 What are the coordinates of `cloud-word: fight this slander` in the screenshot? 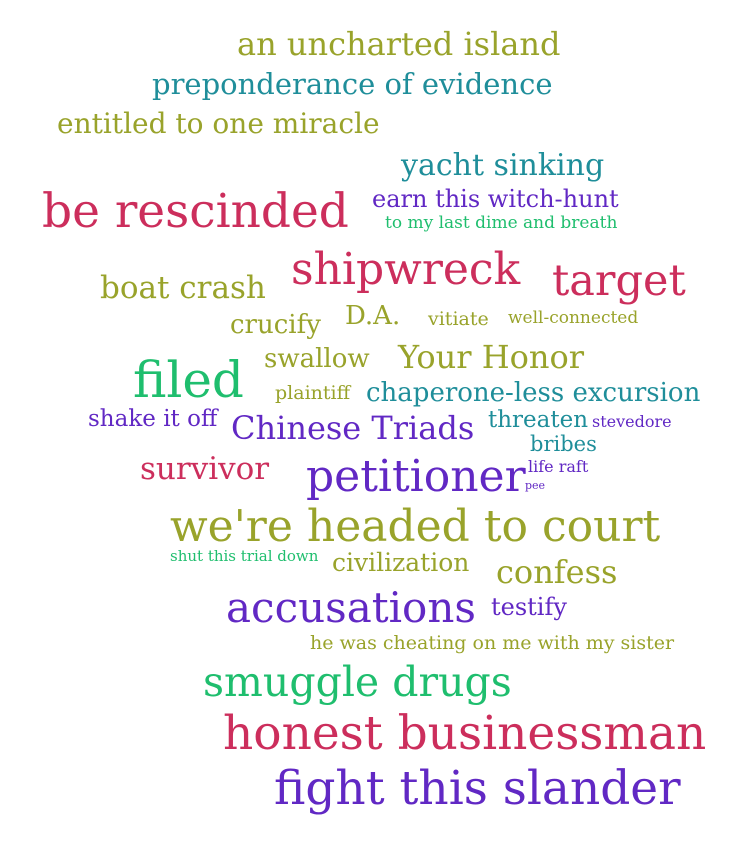 It's located at (477, 788).